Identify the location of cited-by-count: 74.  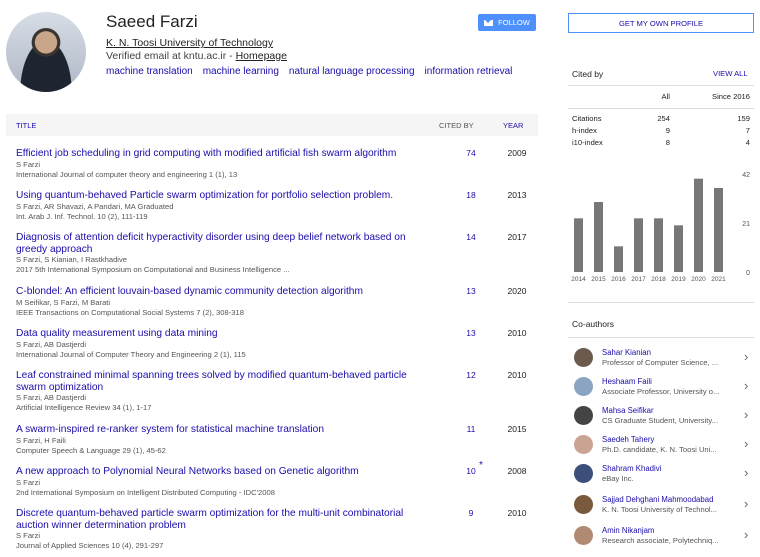
(471, 153).